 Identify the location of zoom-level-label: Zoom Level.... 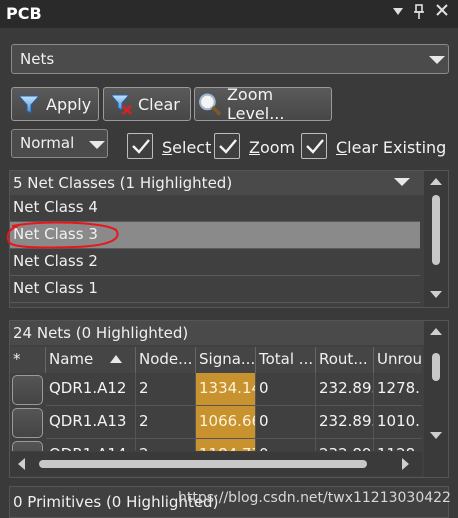
(255, 104).